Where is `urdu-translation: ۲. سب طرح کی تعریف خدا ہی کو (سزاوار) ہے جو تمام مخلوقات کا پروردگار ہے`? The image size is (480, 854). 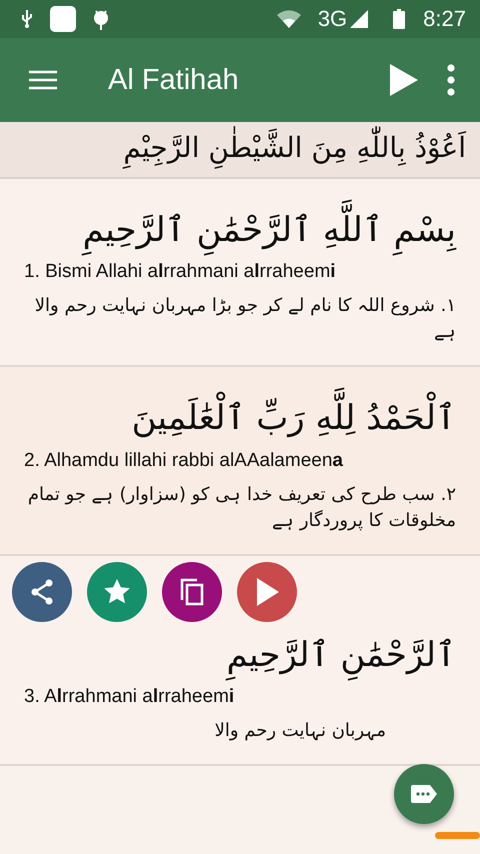
urdu-translation: ۲. سب طرح کی تعریف خدا ہی کو (سزاوار) ہے جو تمام مخلوقات کا پروردگار ہے is located at coordinates (241, 507).